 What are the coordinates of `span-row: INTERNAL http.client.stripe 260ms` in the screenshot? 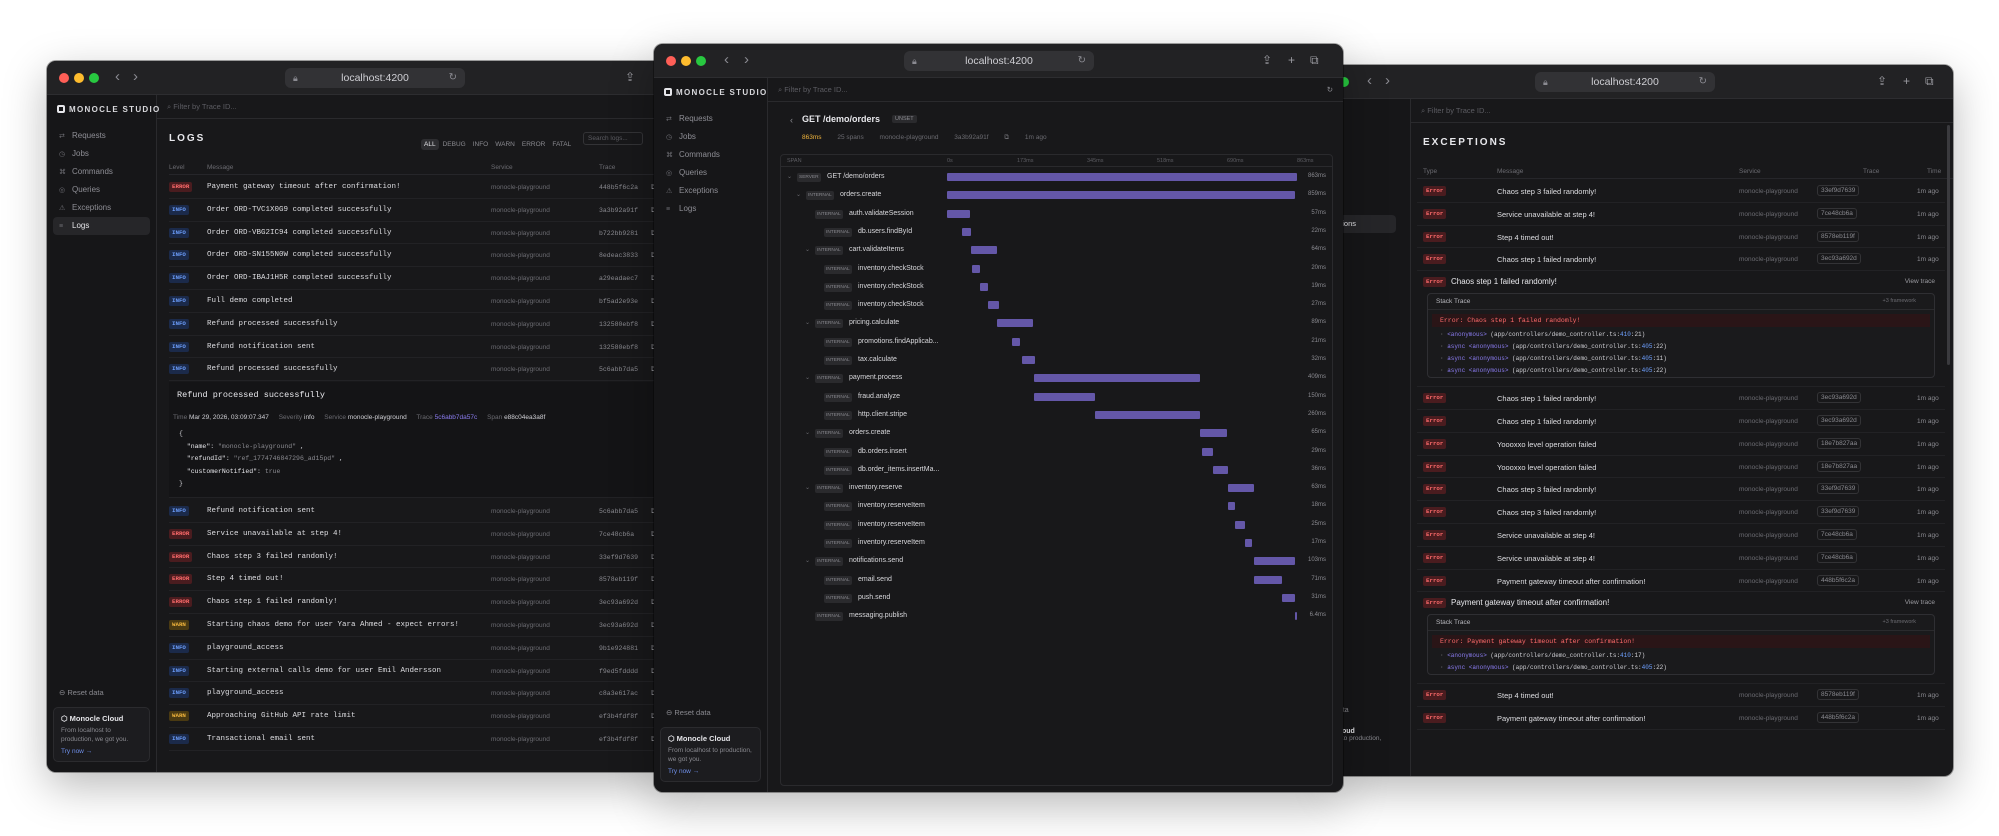 It's located at (1056, 415).